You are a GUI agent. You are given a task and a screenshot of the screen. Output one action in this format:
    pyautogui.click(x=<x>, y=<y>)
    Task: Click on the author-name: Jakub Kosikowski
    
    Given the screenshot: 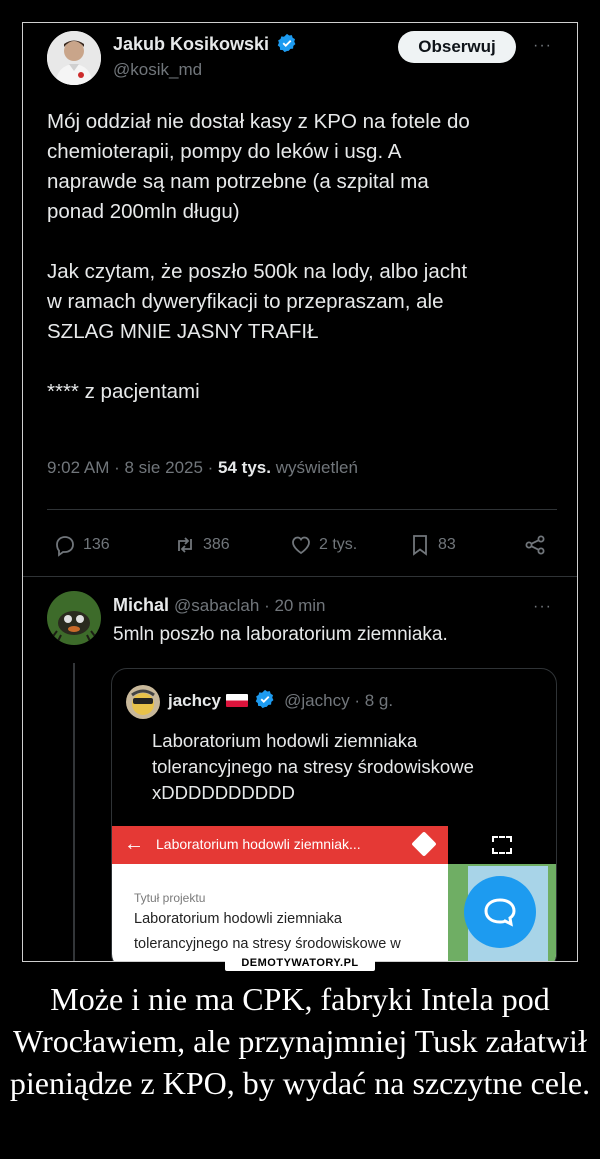 What is the action you would take?
    pyautogui.click(x=191, y=44)
    